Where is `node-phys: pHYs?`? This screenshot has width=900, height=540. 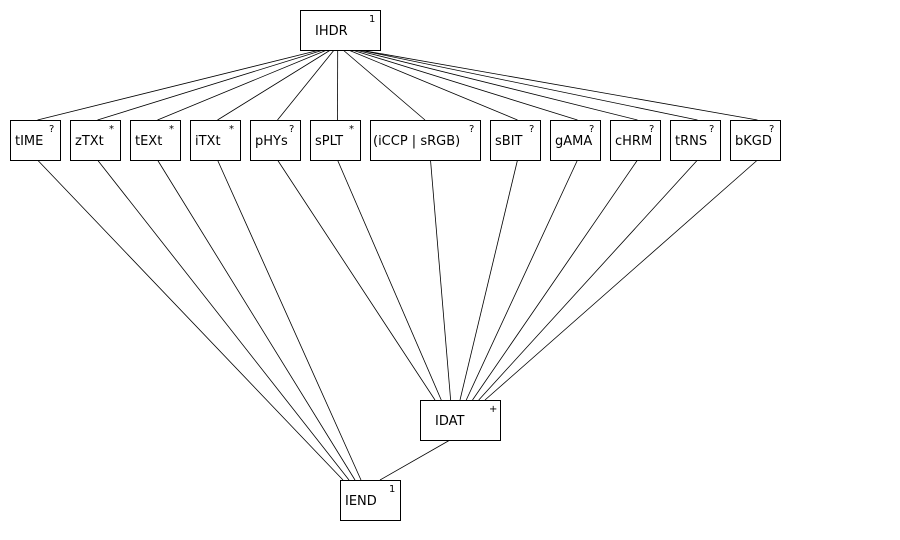
node-phys: pHYs? is located at coordinates (275, 140).